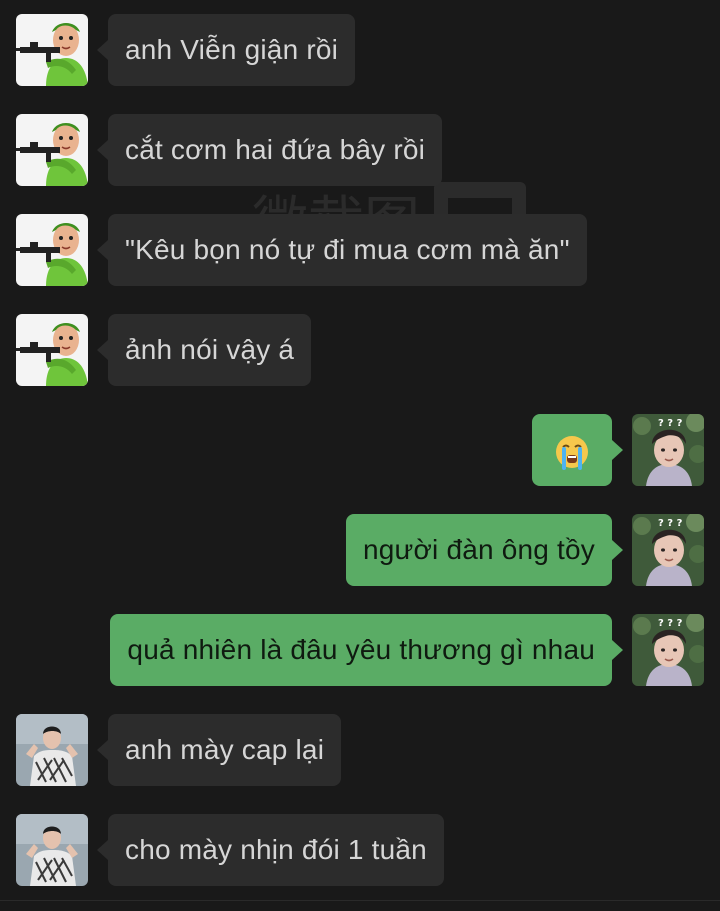 This screenshot has width=720, height=911. I want to click on message-text: quả nhiên là đâu yêu thương gì nhau, so click(361, 649).